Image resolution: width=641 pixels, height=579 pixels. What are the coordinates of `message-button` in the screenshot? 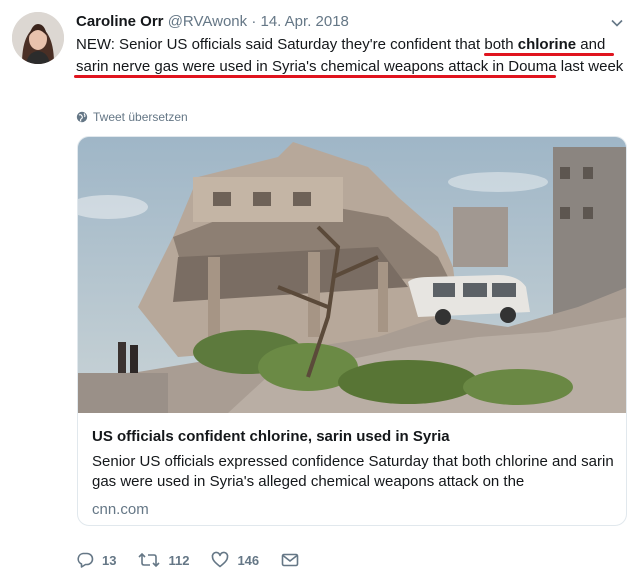 It's located at (294, 560).